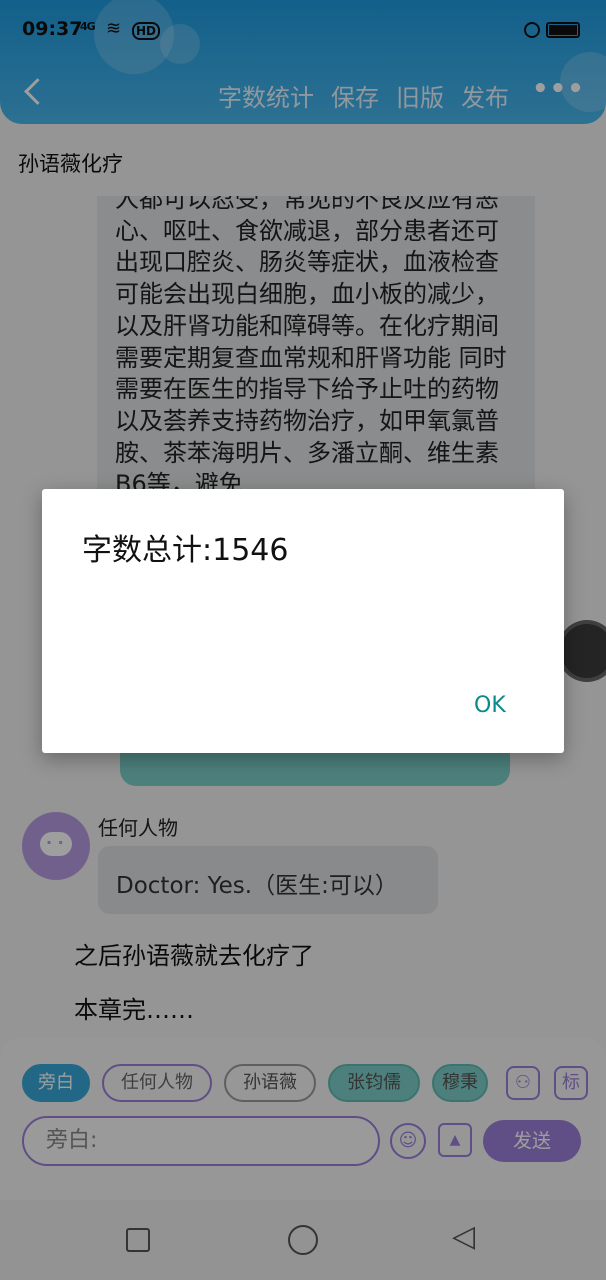  I want to click on ok-button: OK, so click(490, 705).